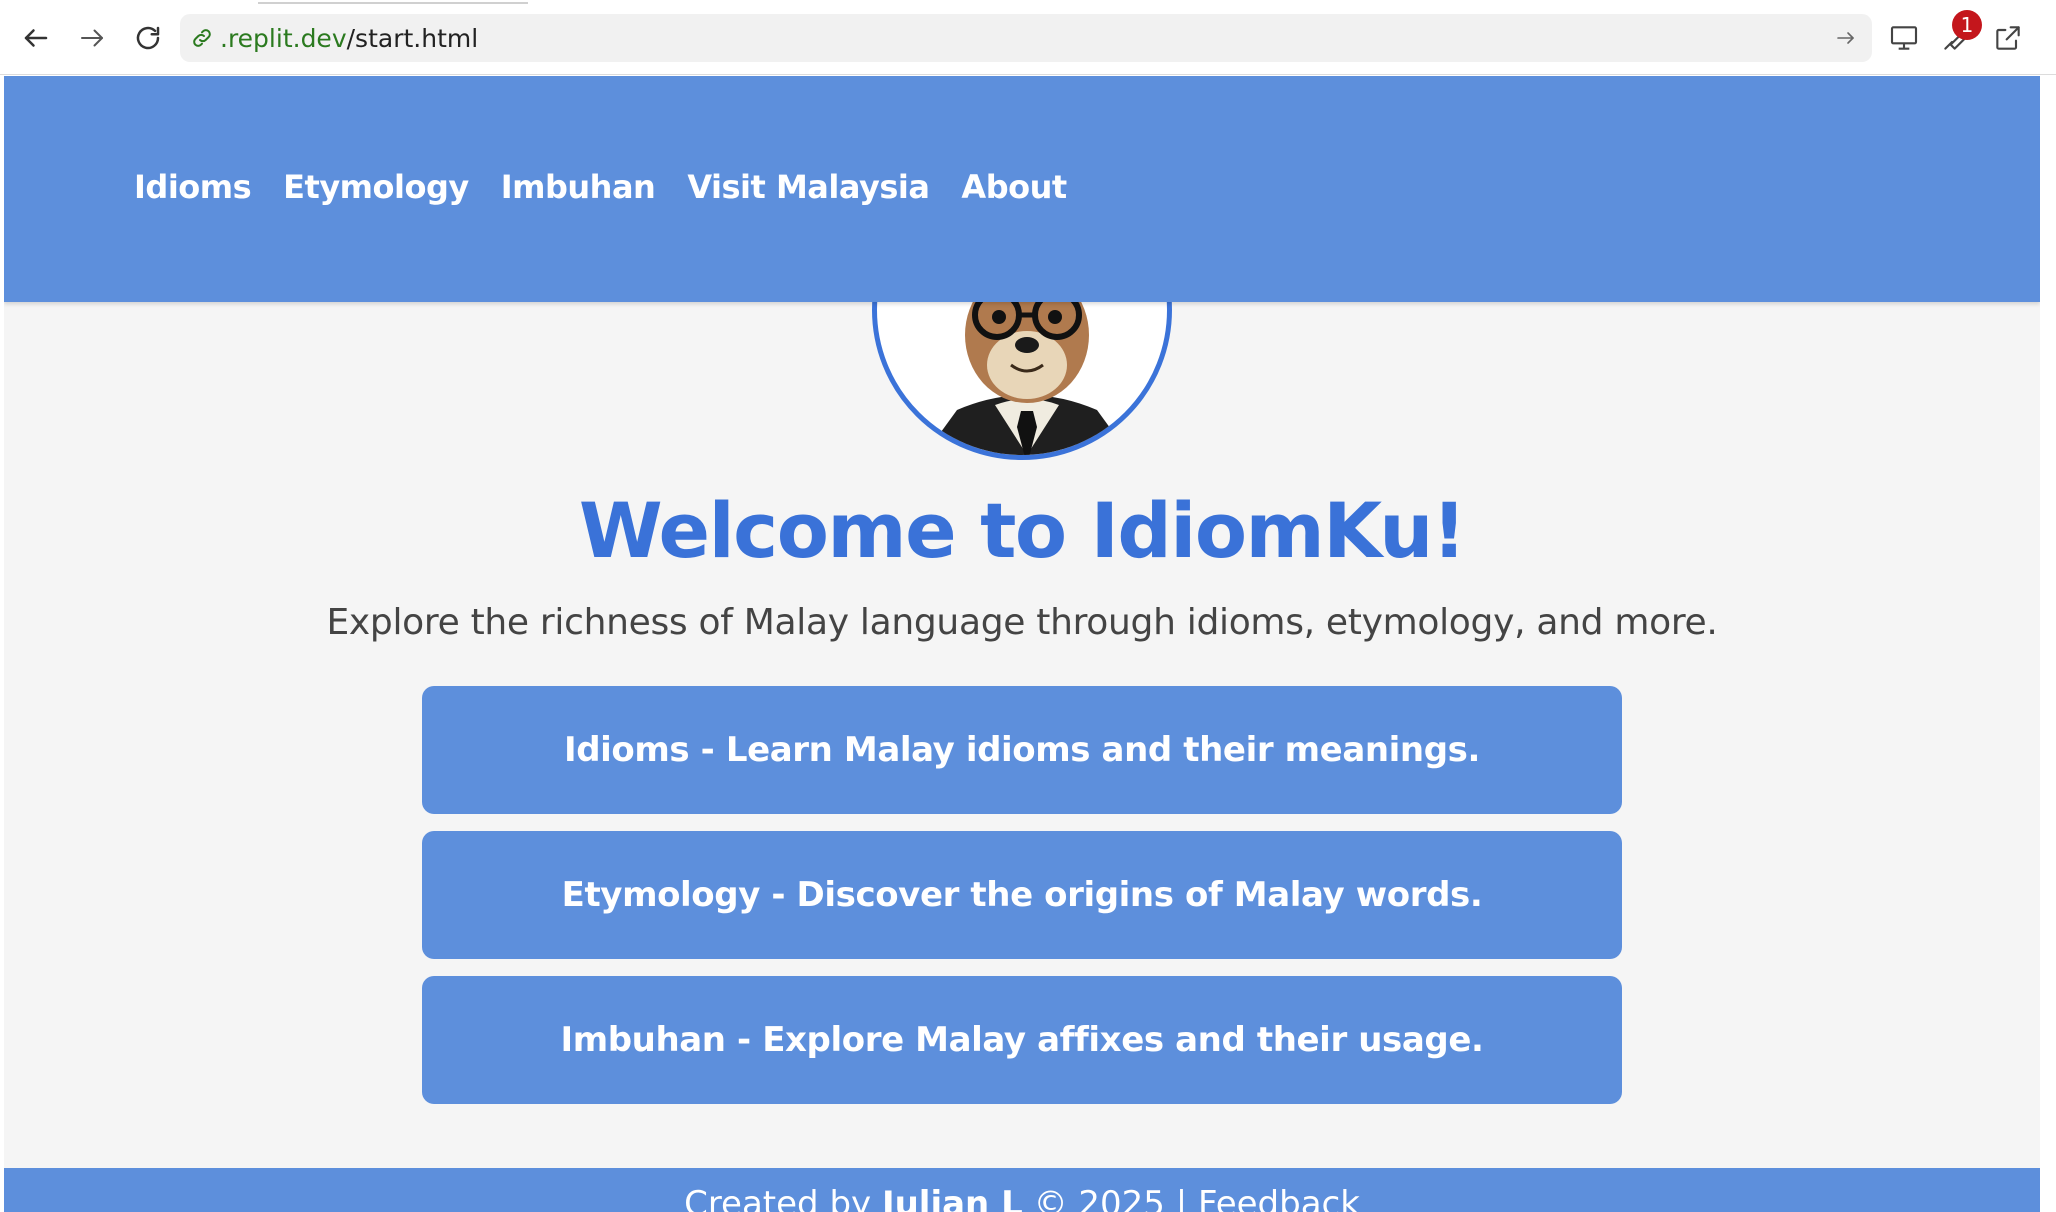 This screenshot has width=2056, height=1212. I want to click on back-button, so click(36, 38).